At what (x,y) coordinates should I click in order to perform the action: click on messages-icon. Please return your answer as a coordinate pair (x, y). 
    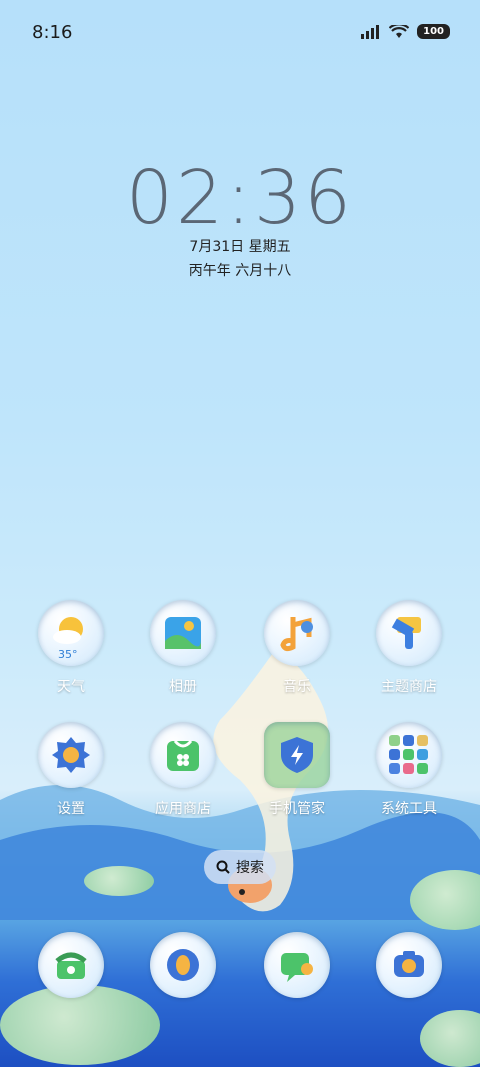
    Looking at the image, I should click on (297, 965).